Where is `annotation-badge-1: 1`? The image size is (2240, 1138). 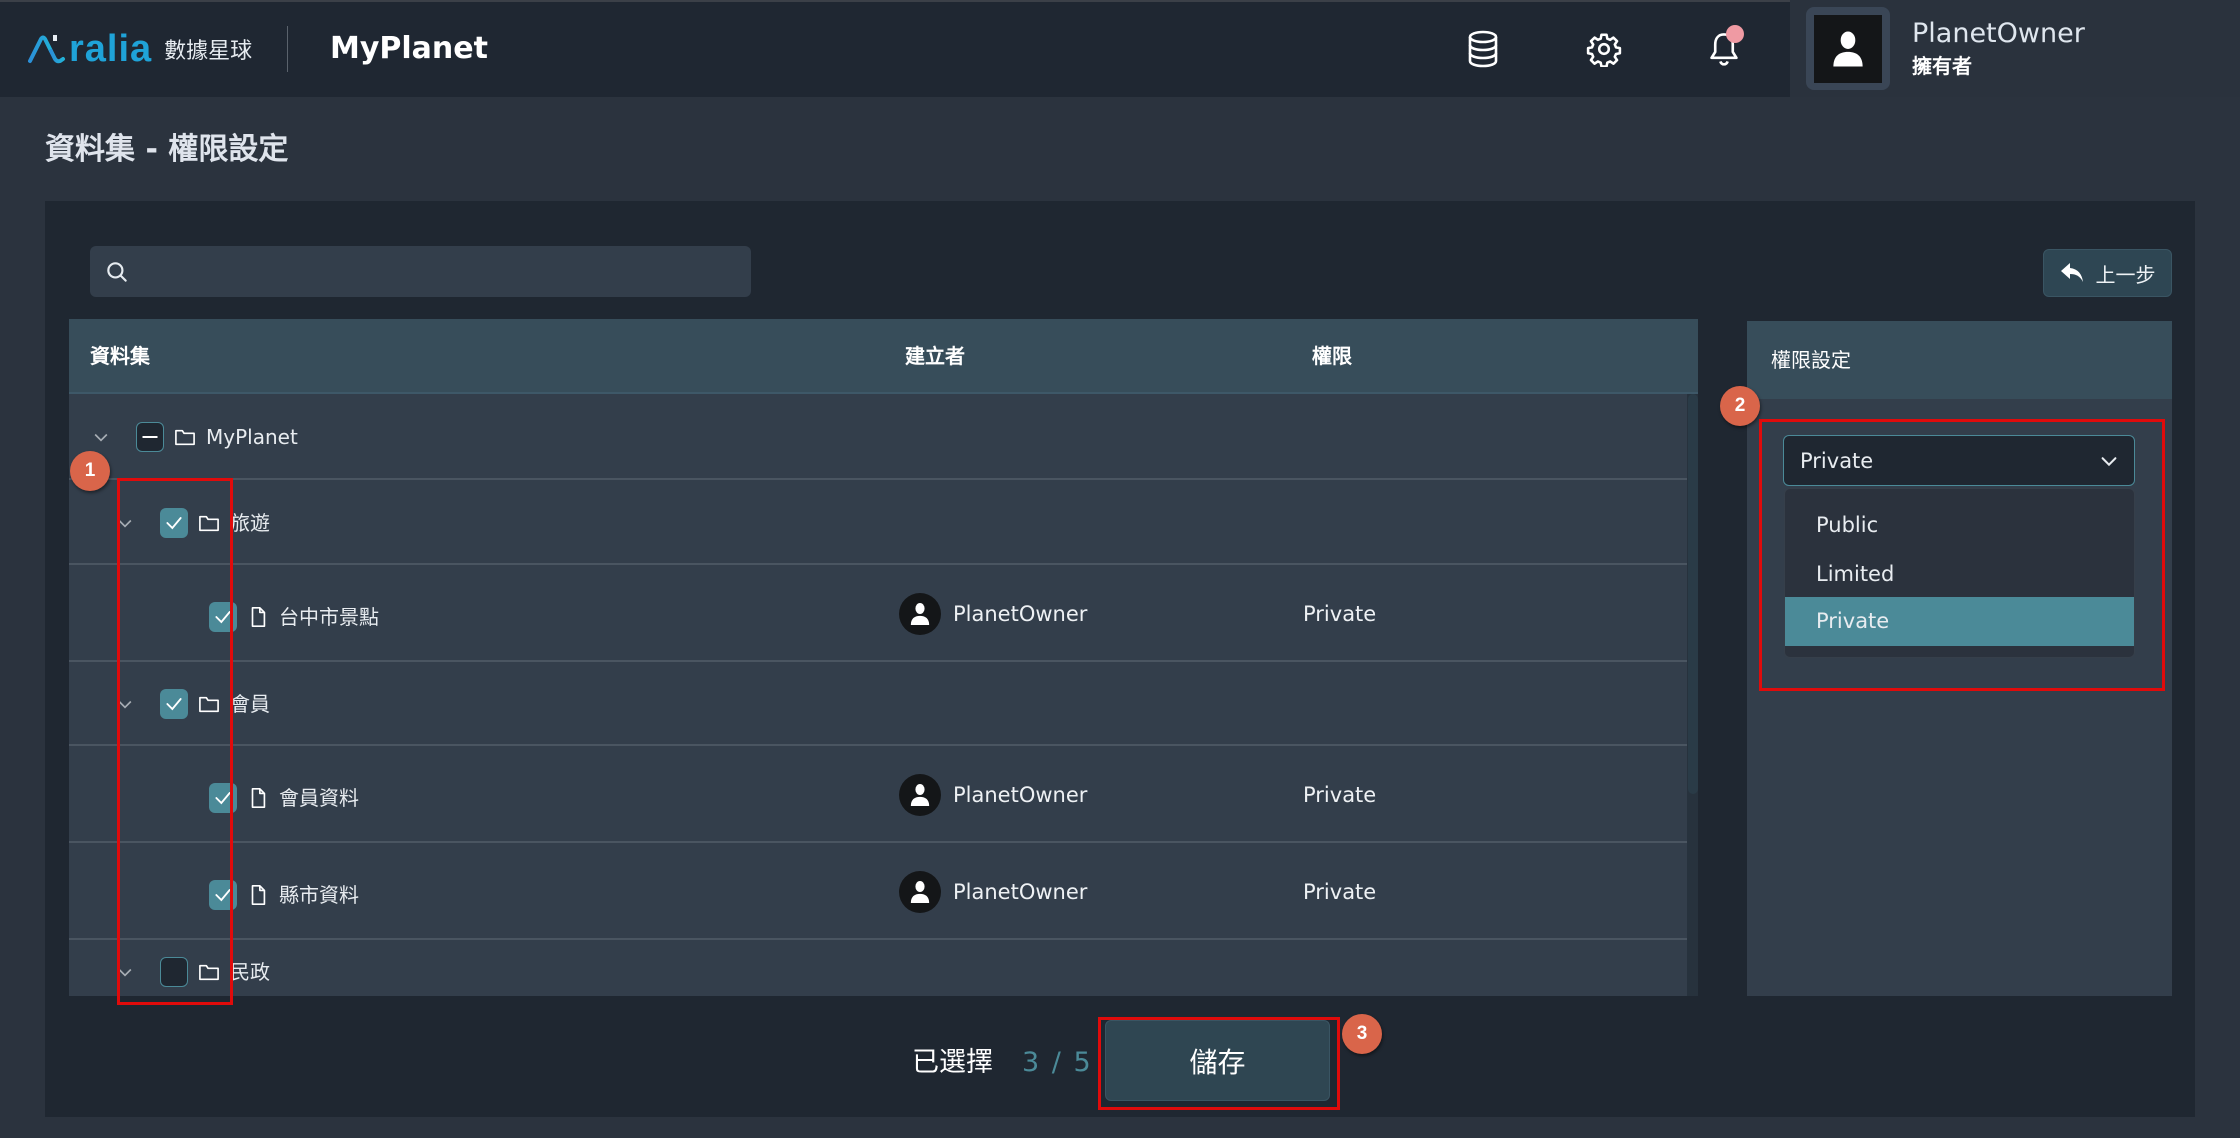
annotation-badge-1: 1 is located at coordinates (90, 471).